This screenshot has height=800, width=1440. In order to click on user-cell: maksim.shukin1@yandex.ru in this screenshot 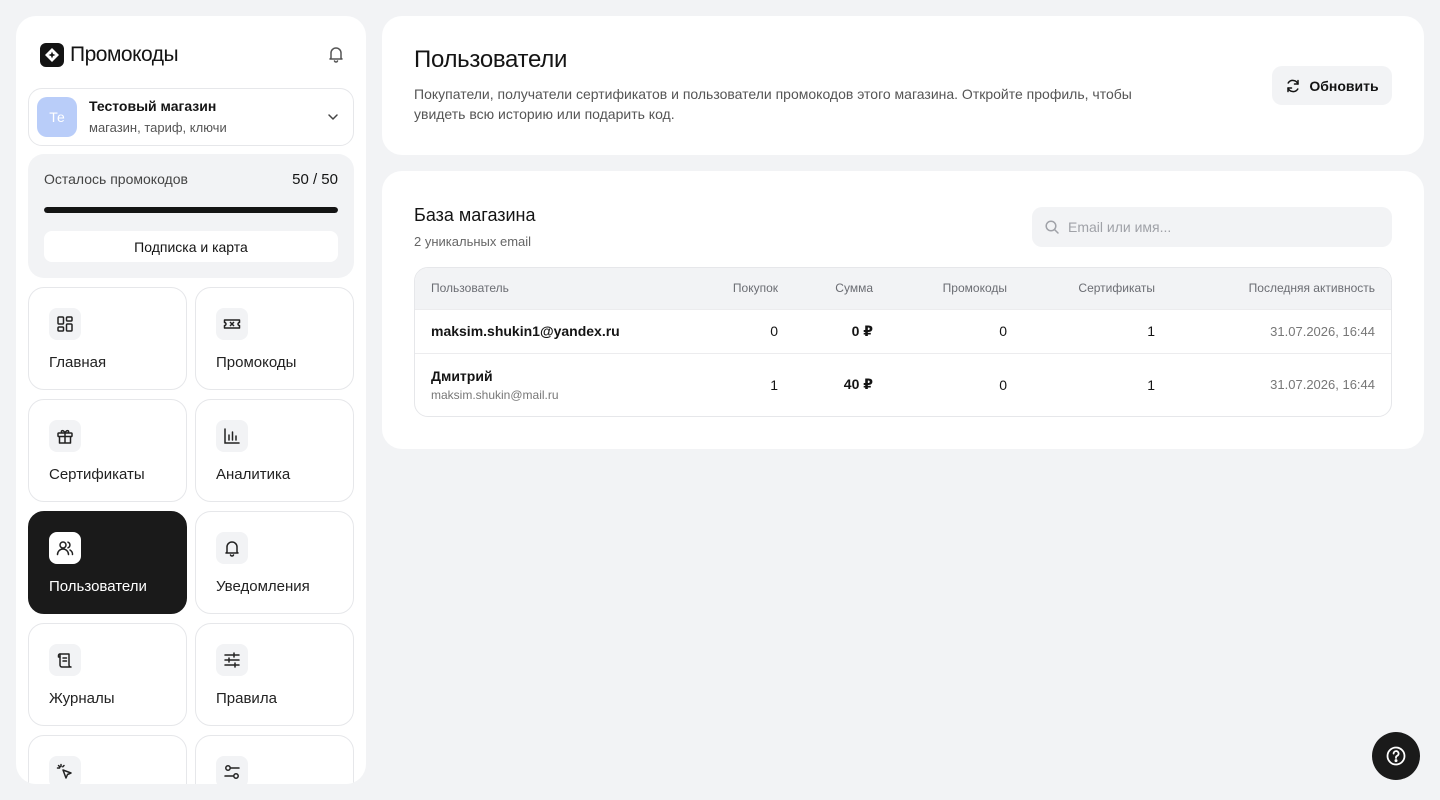, I will do `click(550, 331)`.